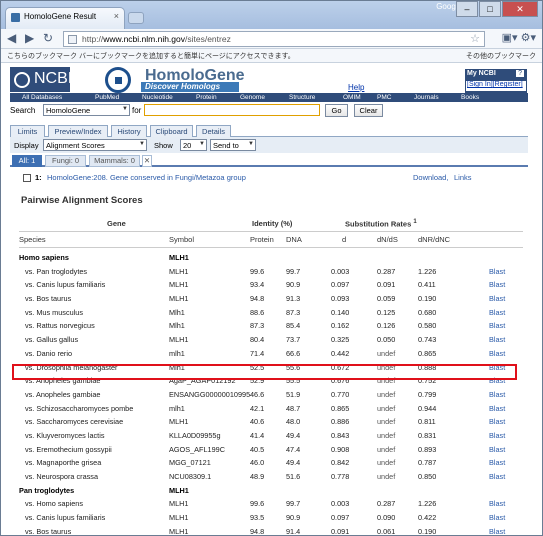 This screenshot has width=543, height=536. I want to click on homologene-logo: HomoloGene Discover Homologs, so click(175, 80).